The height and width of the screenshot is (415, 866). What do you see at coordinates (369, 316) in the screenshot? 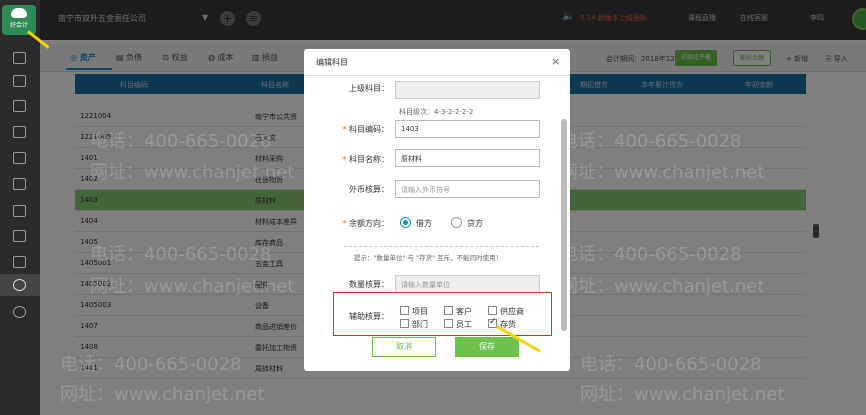
I see `auxiliary-label: 辅助核算：` at bounding box center [369, 316].